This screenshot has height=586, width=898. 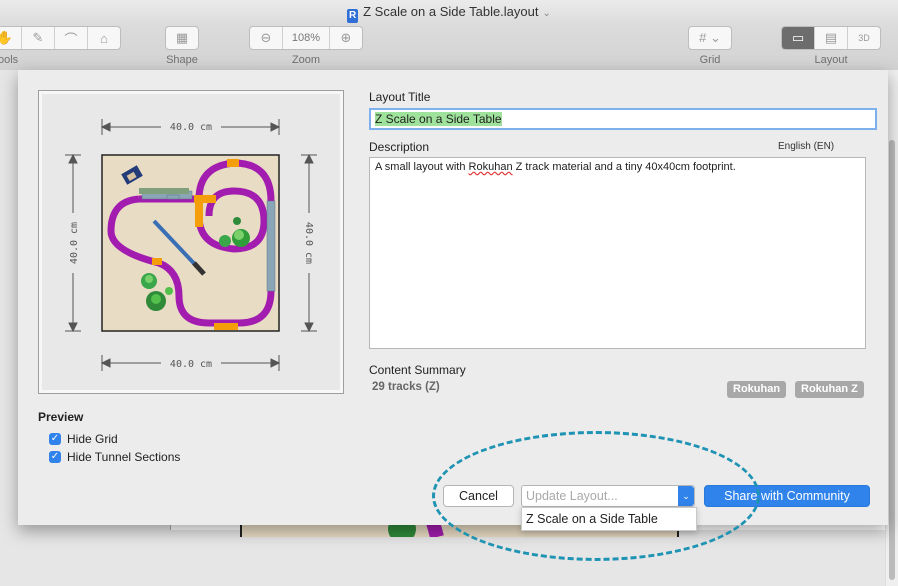 I want to click on hide-grid-checkbox: ✓ Hide Grid, so click(x=83, y=439).